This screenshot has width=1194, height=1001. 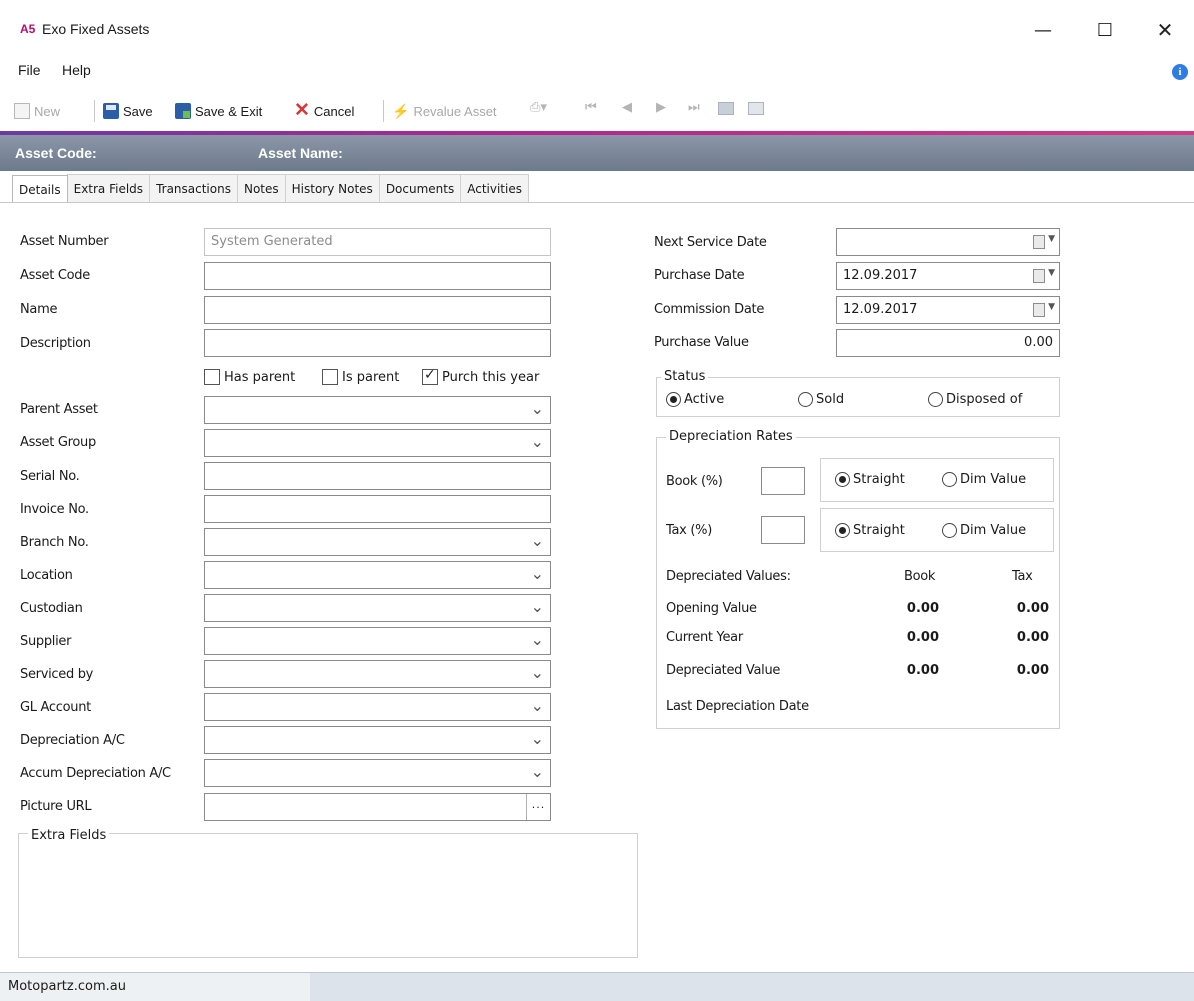 What do you see at coordinates (59, 409) in the screenshot?
I see `parent-asset-label: Parent Asset` at bounding box center [59, 409].